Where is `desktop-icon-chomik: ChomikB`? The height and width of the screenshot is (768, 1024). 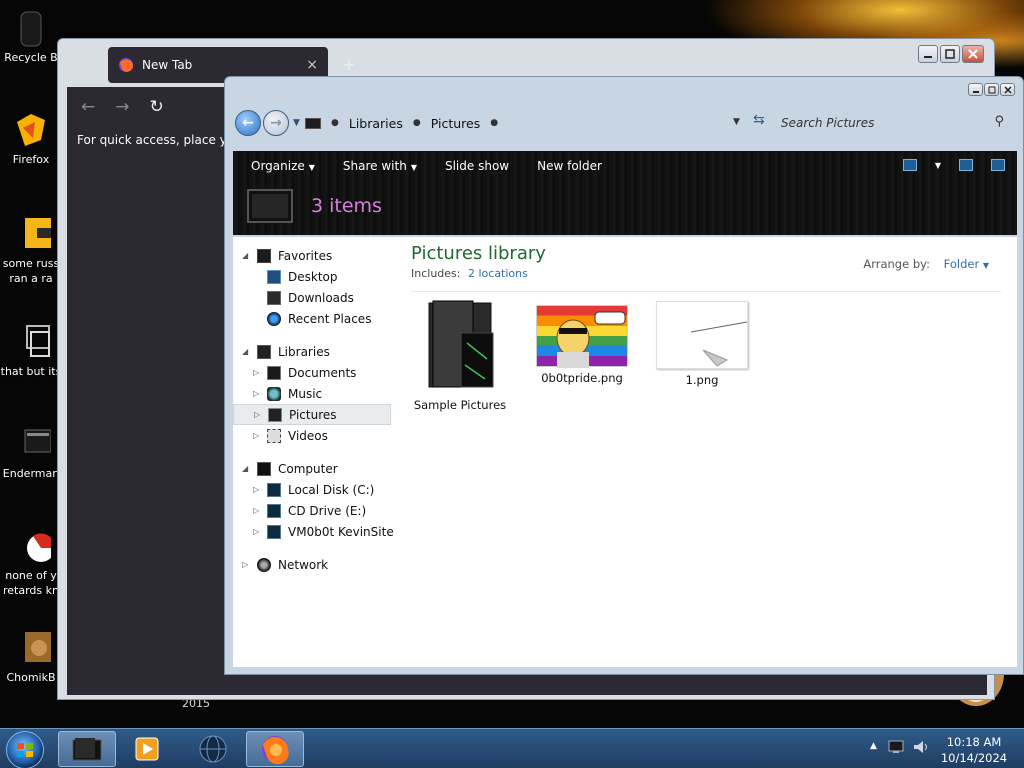 desktop-icon-chomik: ChomikB is located at coordinates (31, 656).